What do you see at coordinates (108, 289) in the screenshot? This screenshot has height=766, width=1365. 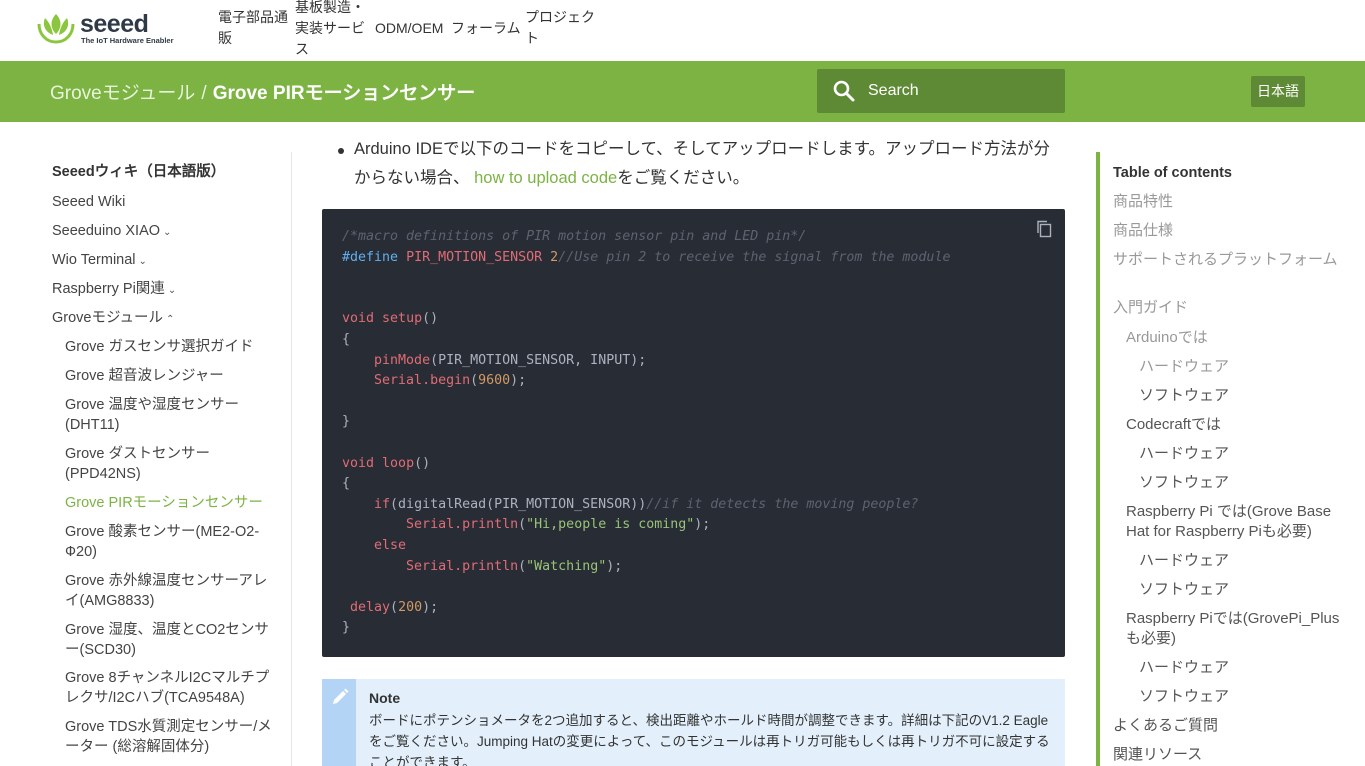 I see `sidebar-item-label: Raspberry Pi関連` at bounding box center [108, 289].